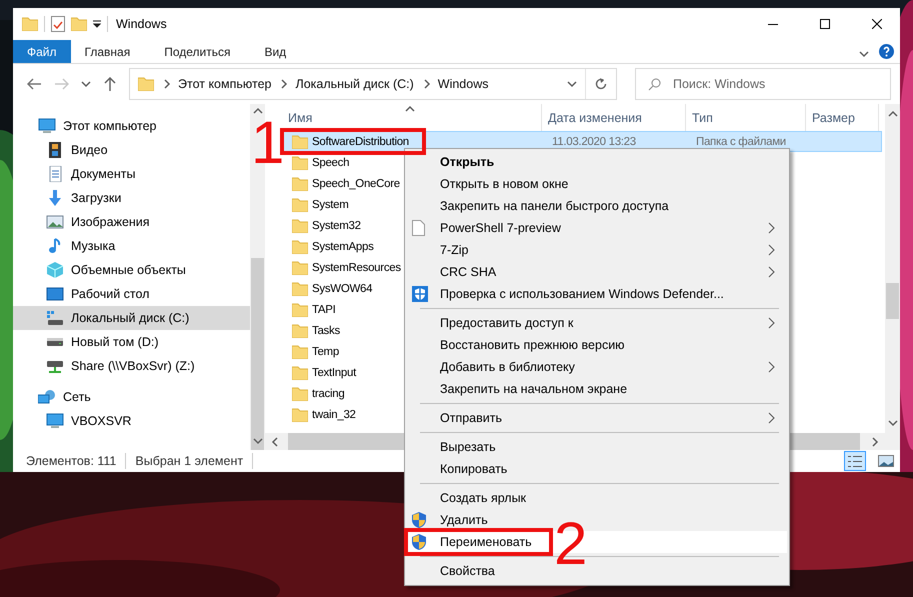 Image resolution: width=913 pixels, height=597 pixels. What do you see at coordinates (189, 461) in the screenshot?
I see `selection-count: Выбран 1 элемент` at bounding box center [189, 461].